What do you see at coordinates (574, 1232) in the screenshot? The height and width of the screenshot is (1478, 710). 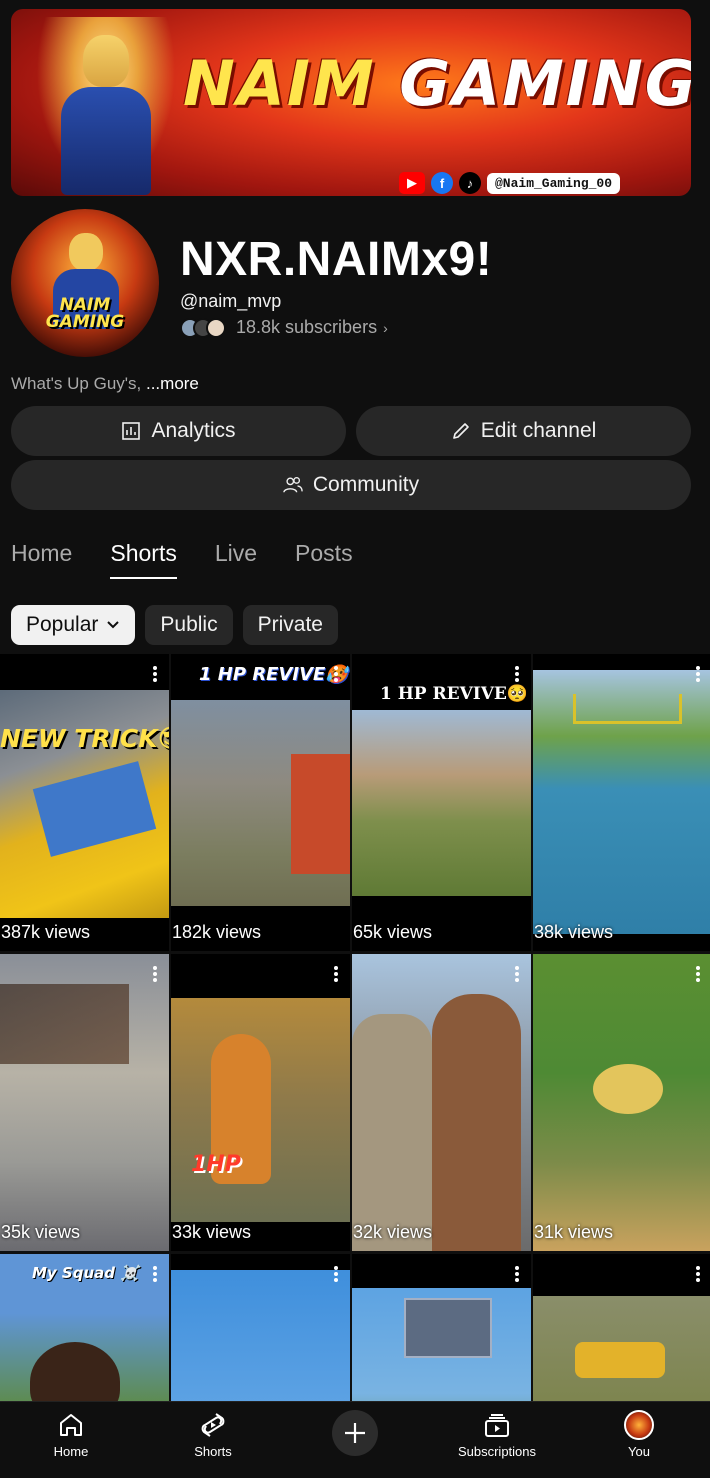 I see `short-views: 31k views` at bounding box center [574, 1232].